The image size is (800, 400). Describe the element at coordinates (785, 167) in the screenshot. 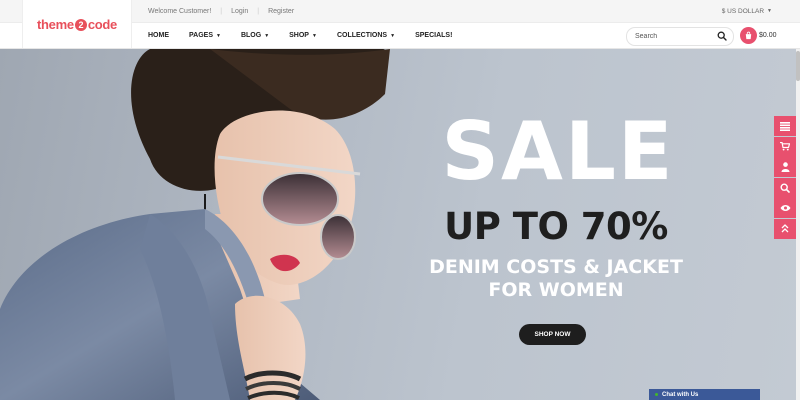

I see `user-icon` at that location.